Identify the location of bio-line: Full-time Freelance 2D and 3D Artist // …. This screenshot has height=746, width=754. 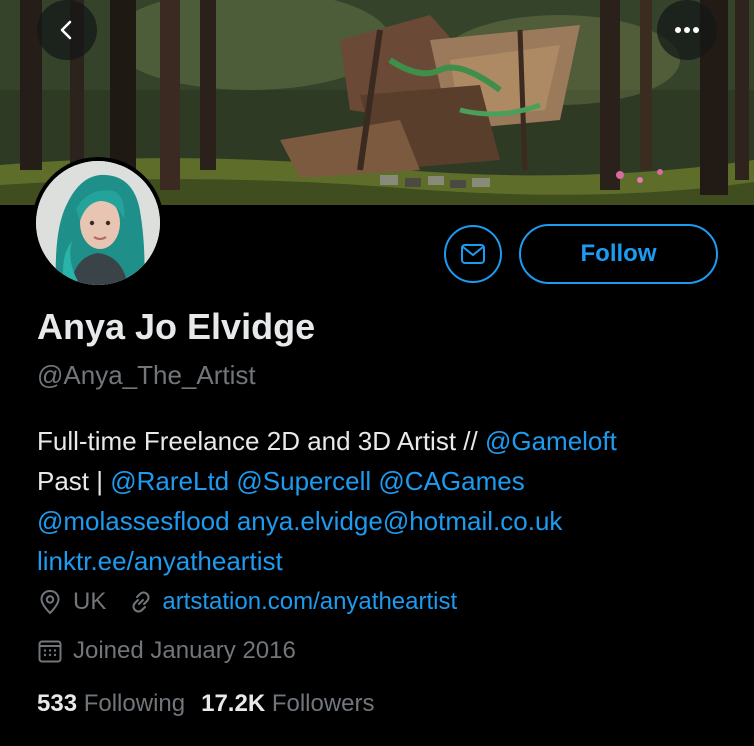
(387, 441).